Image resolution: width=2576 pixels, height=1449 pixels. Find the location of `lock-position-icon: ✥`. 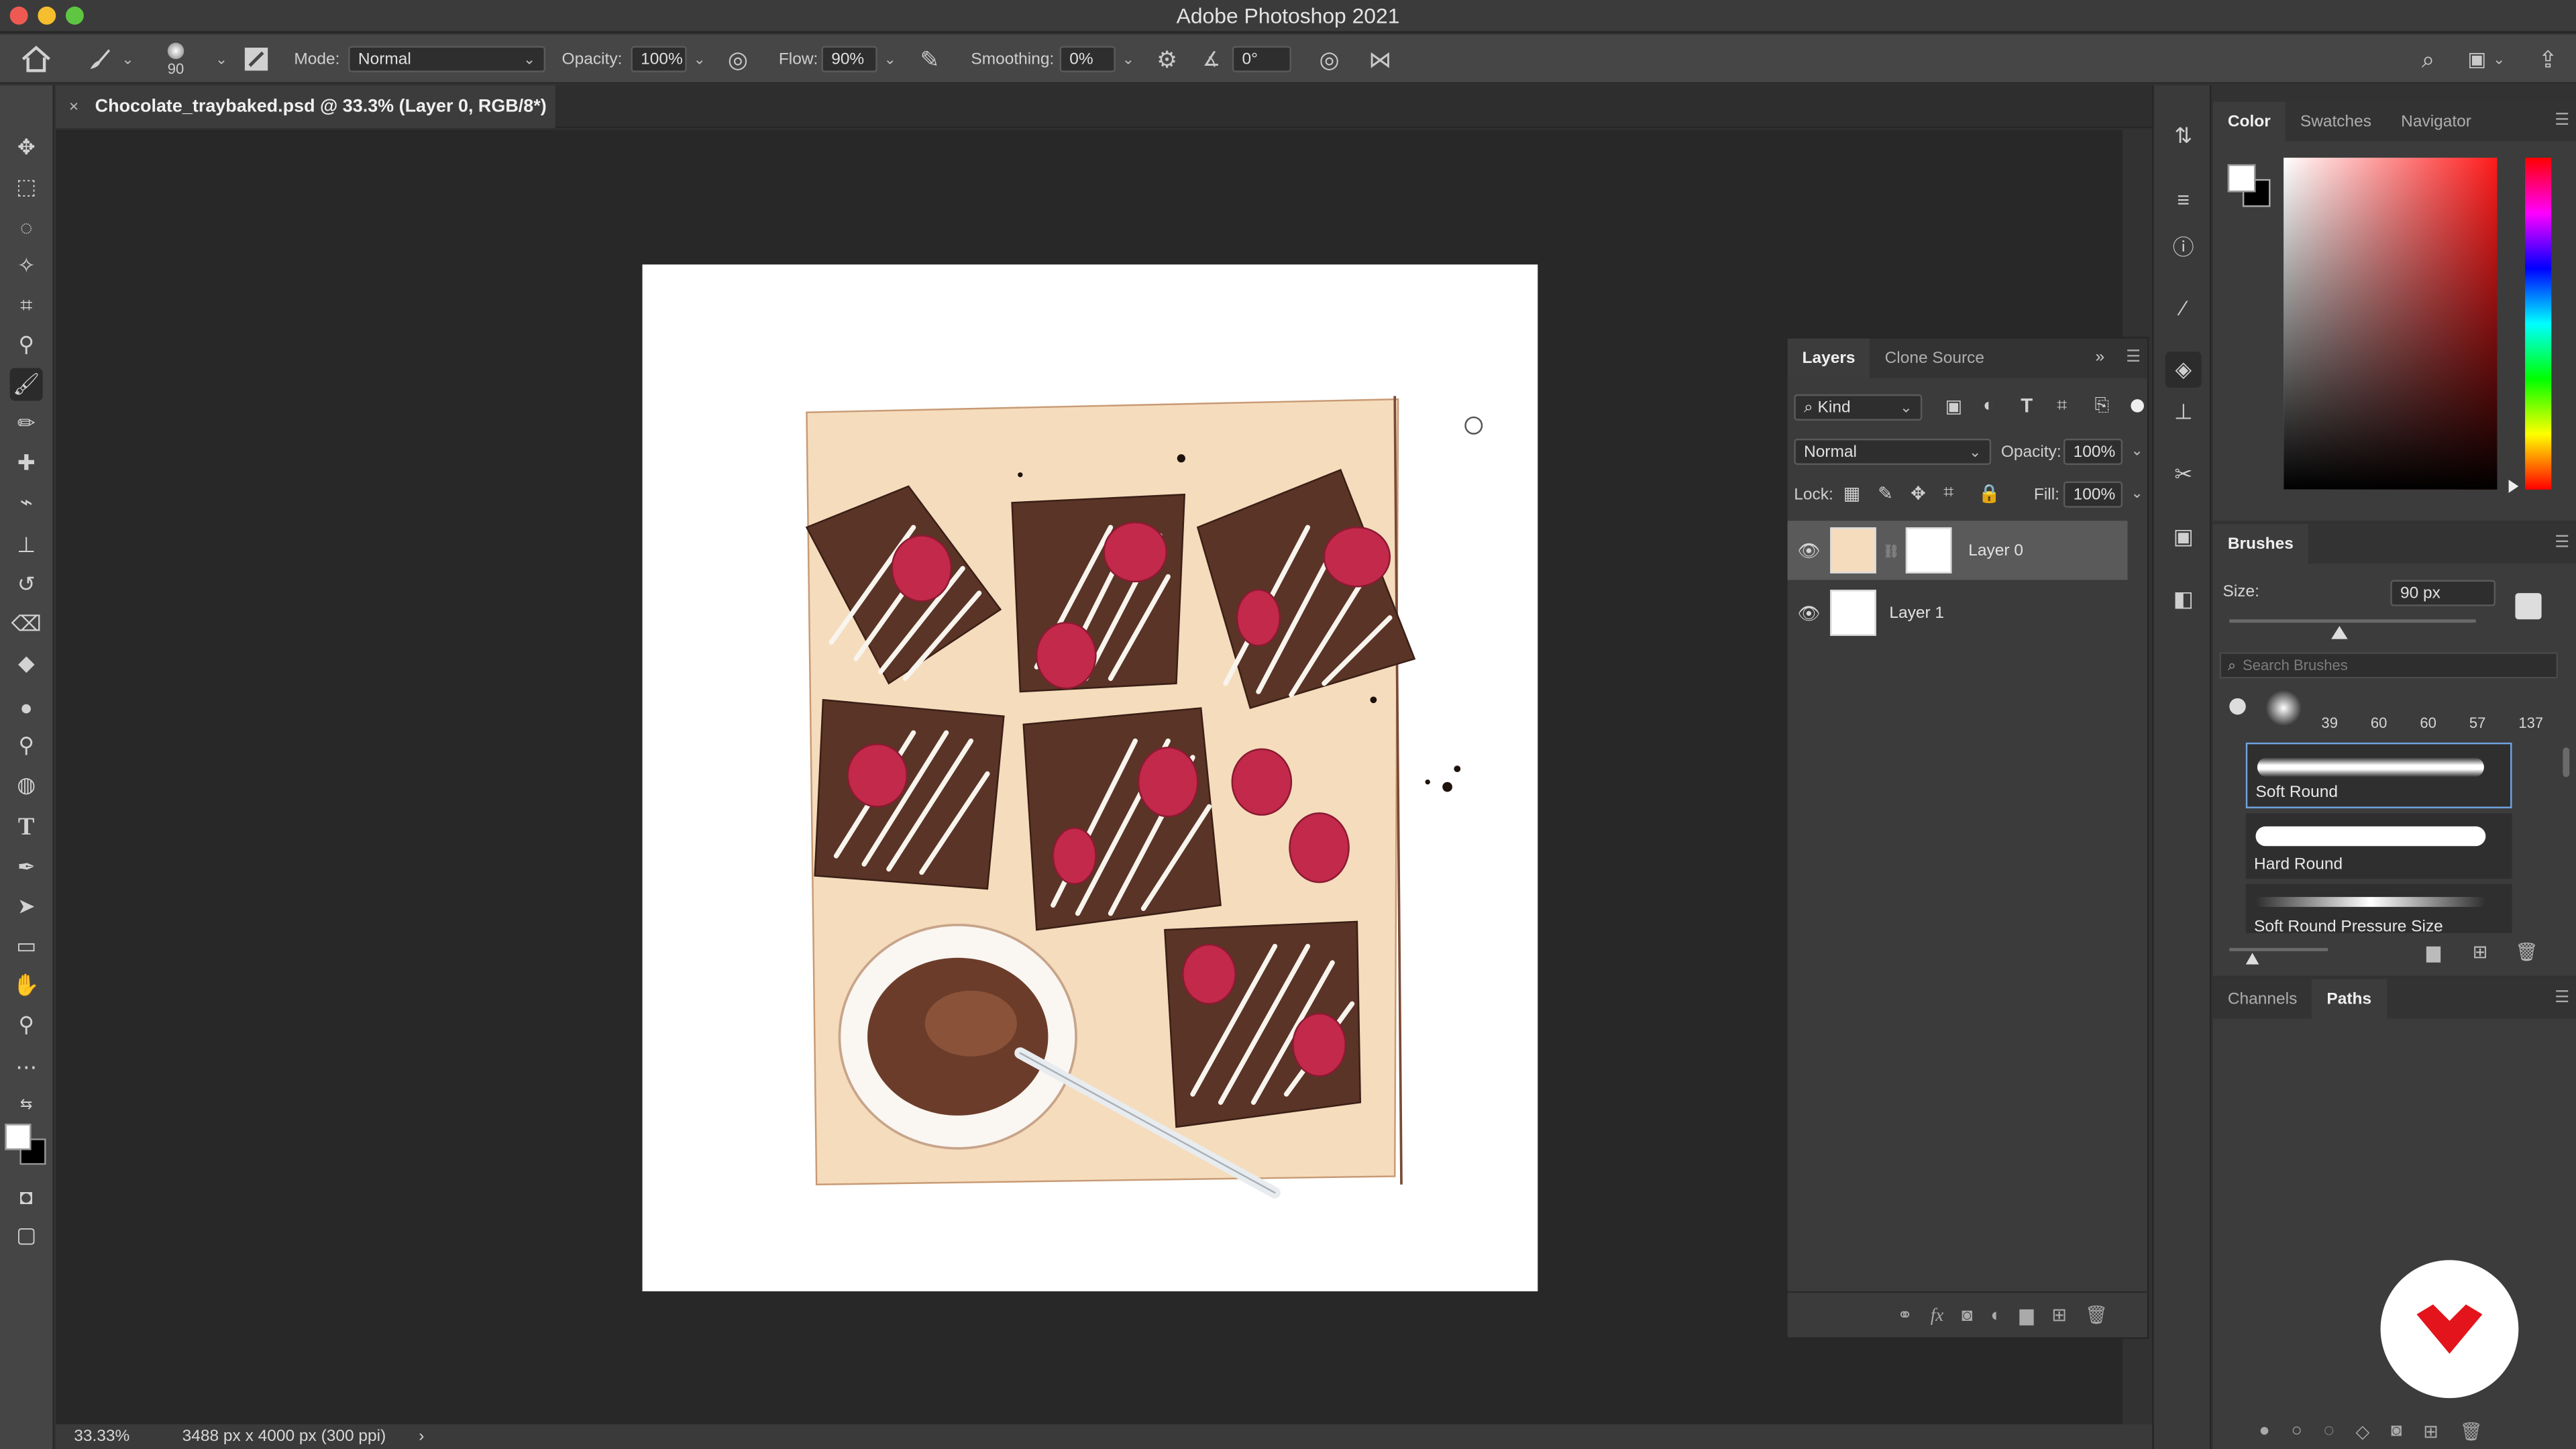

lock-position-icon: ✥ is located at coordinates (1918, 493).